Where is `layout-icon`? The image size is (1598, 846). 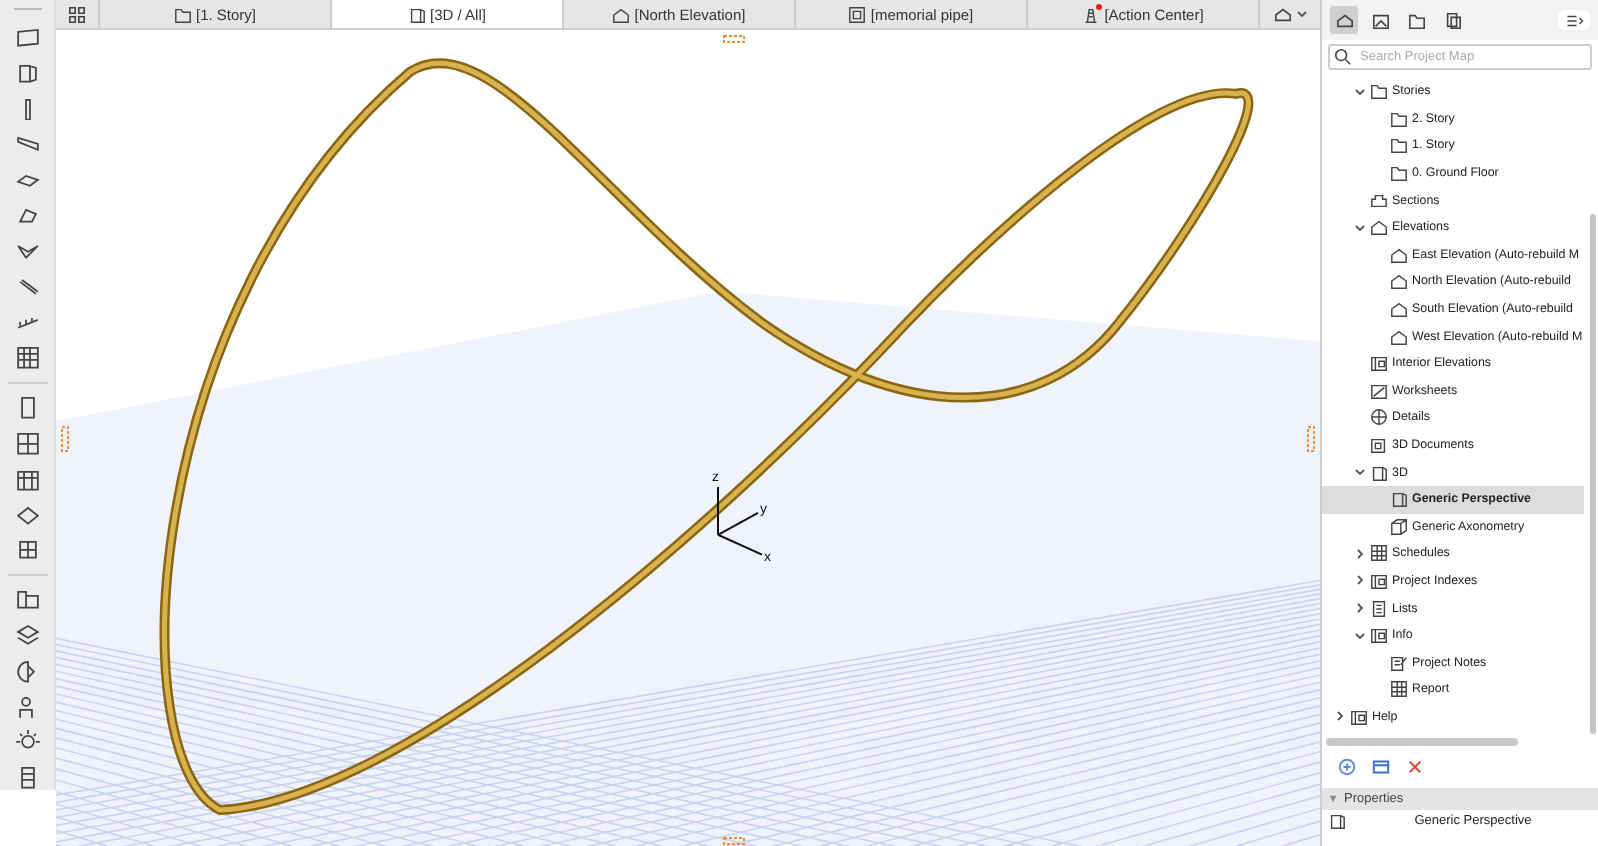 layout-icon is located at coordinates (857, 14).